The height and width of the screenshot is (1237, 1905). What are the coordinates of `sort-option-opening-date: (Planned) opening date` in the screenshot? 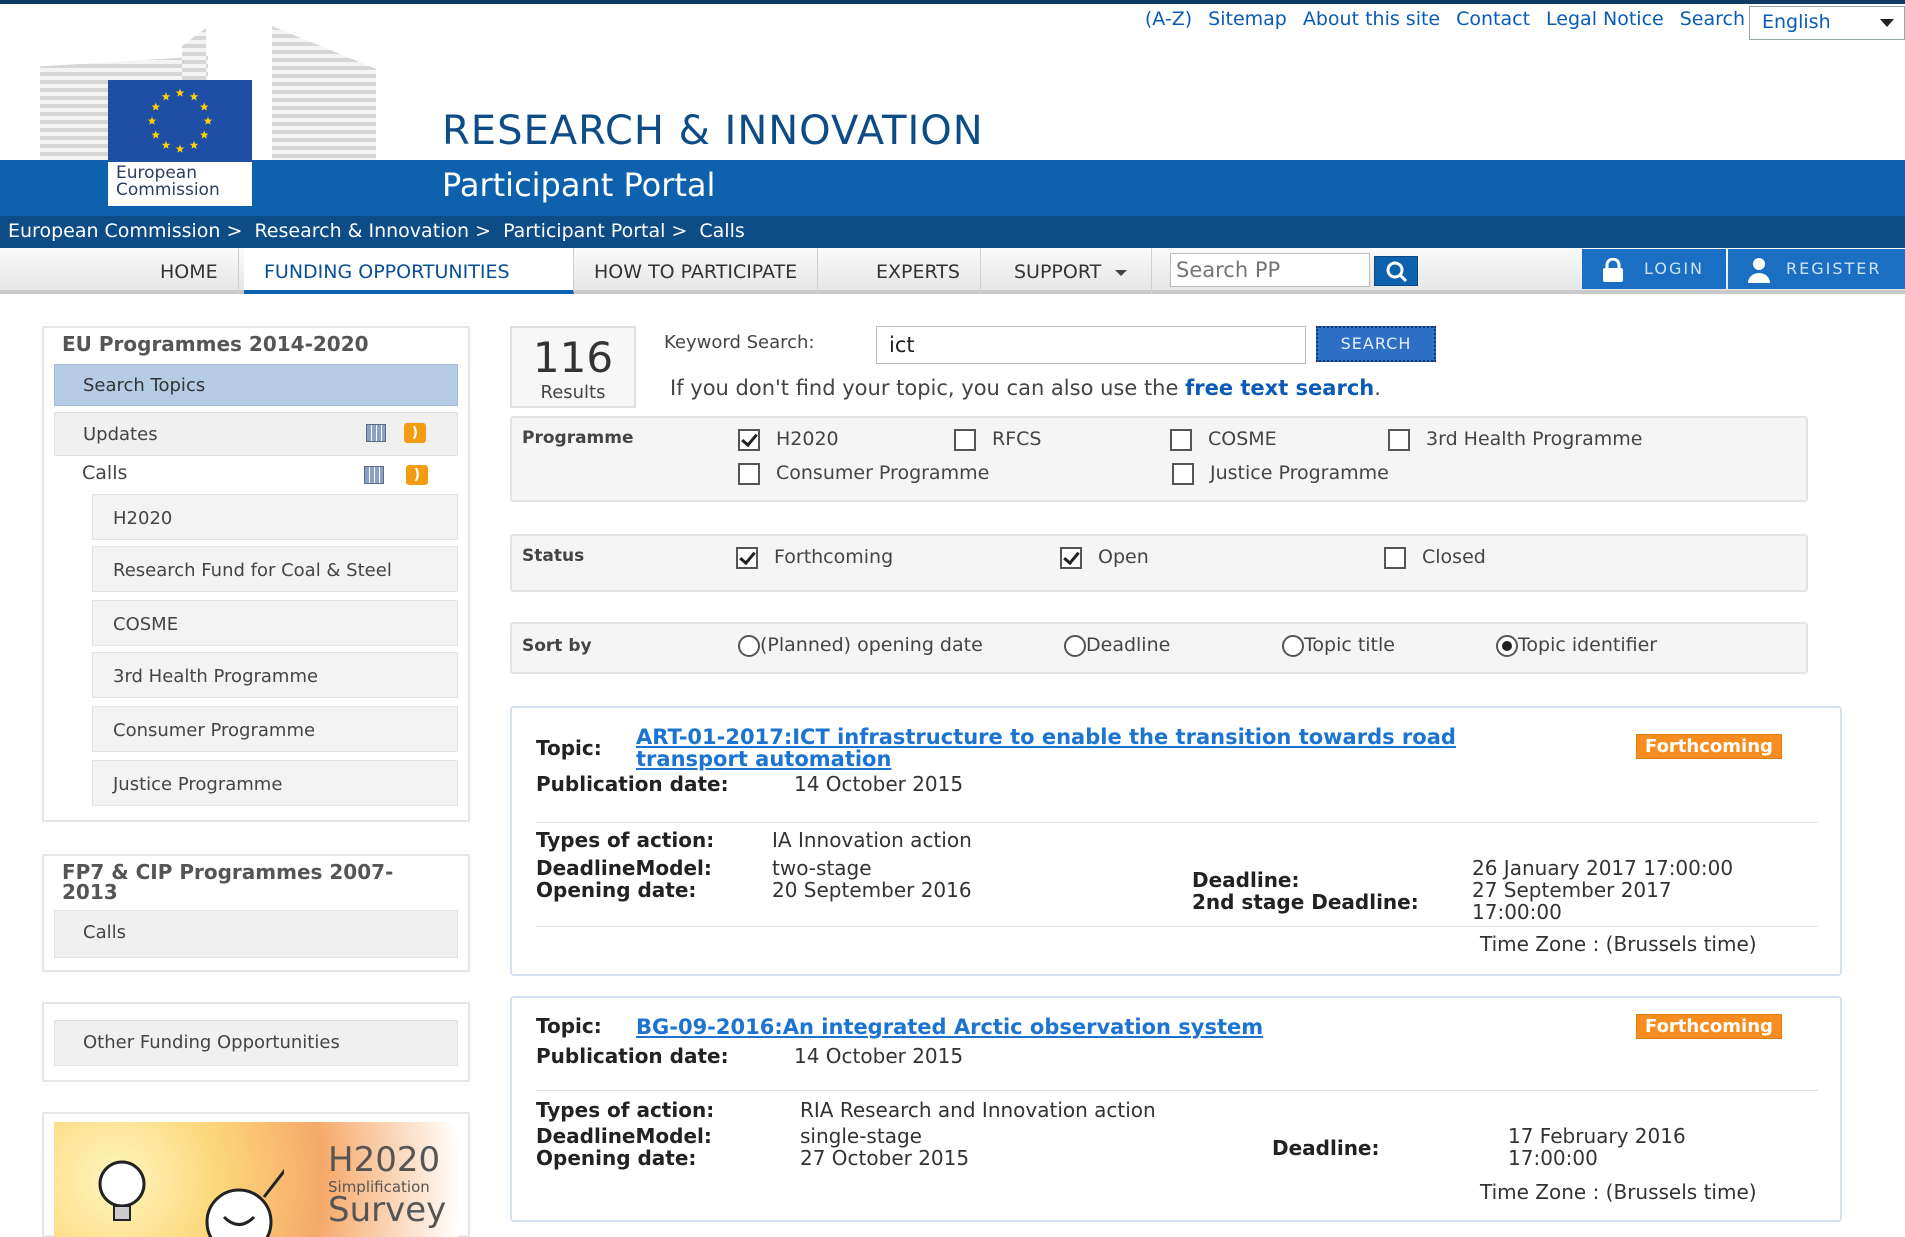 It's located at (860, 645).